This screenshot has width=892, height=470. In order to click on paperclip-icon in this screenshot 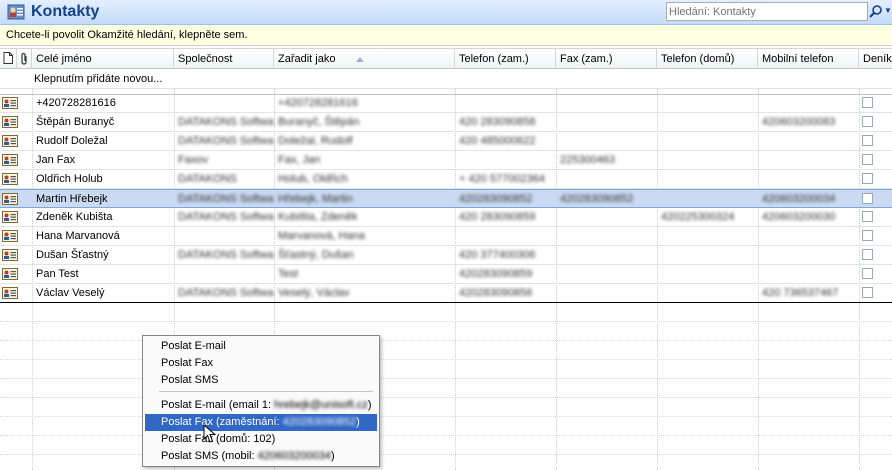, I will do `click(24, 58)`.